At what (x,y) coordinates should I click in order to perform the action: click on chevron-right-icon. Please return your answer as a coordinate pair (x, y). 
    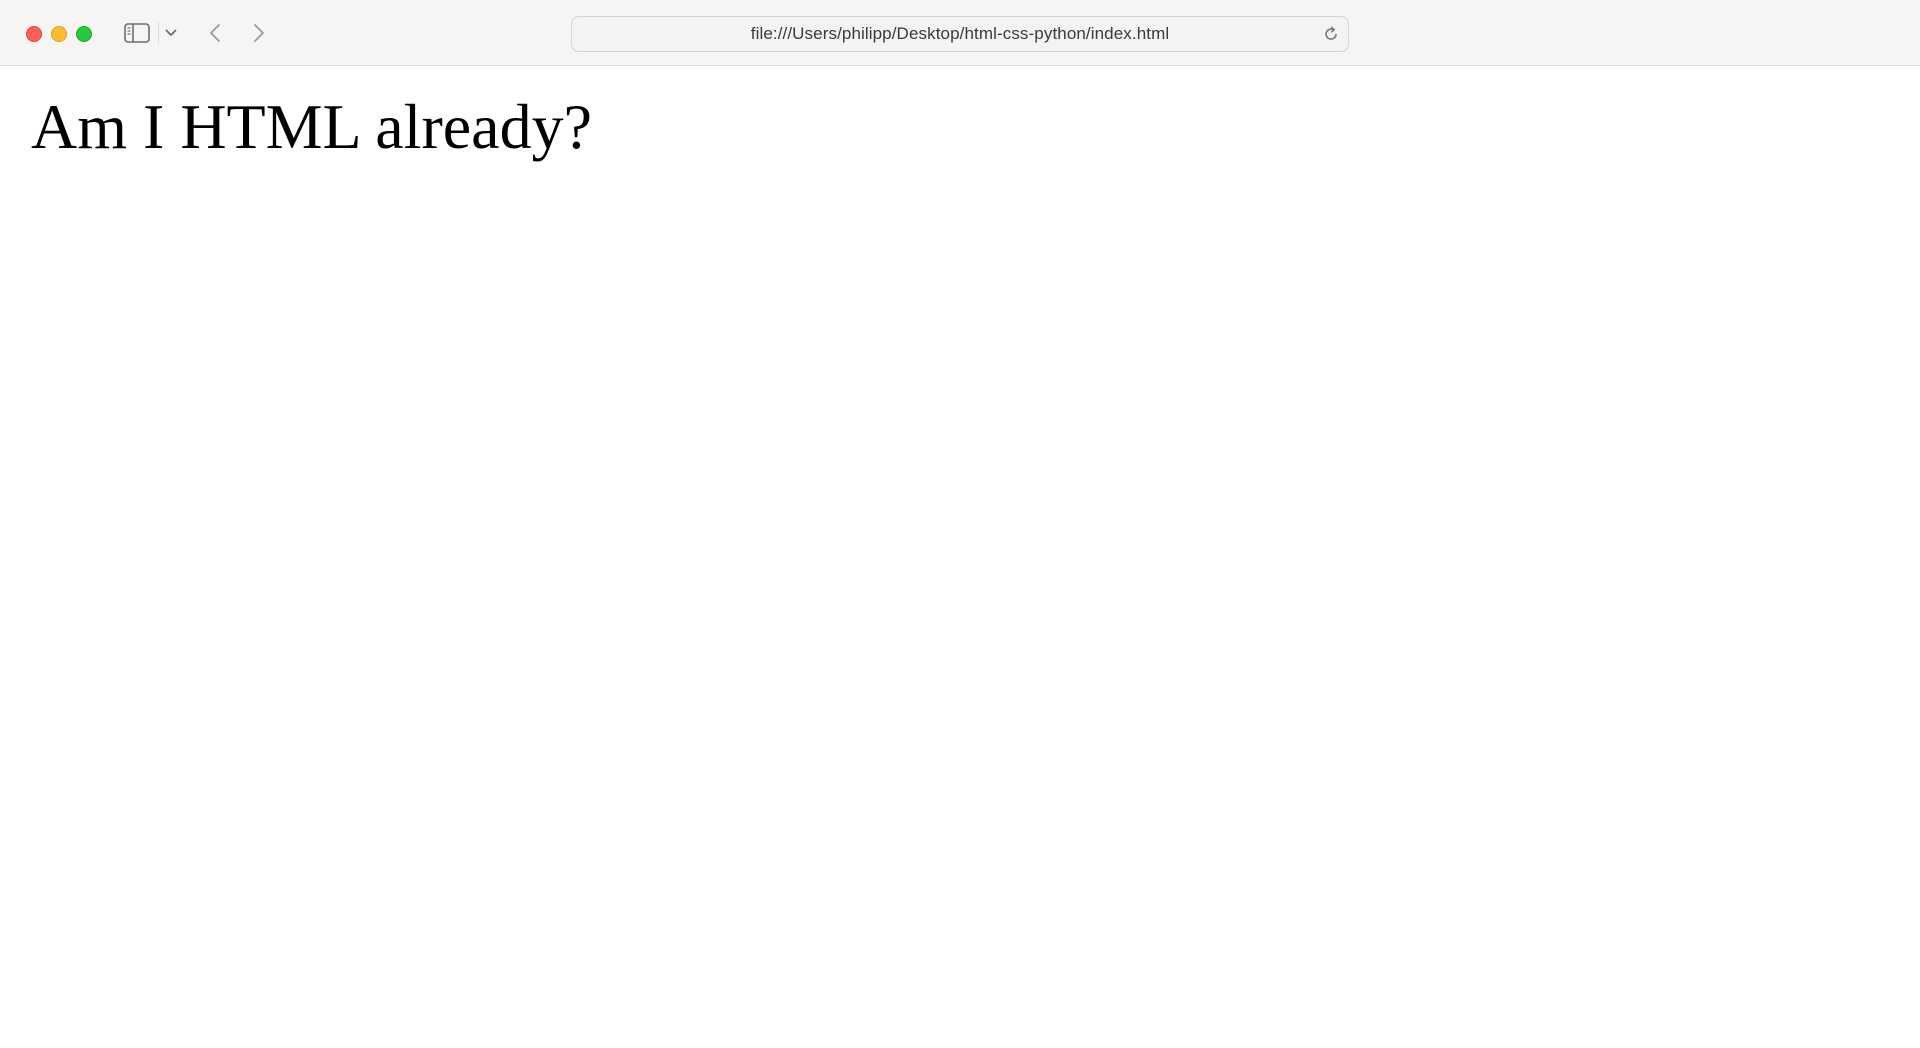
    Looking at the image, I should click on (259, 33).